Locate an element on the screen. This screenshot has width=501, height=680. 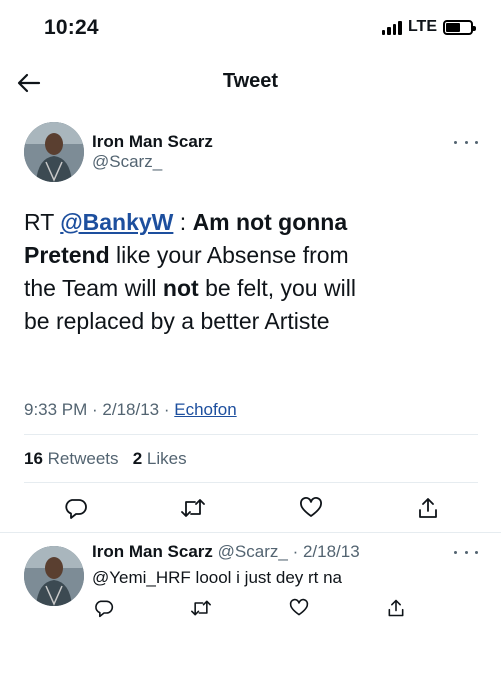
reply-button is located at coordinates (76, 508).